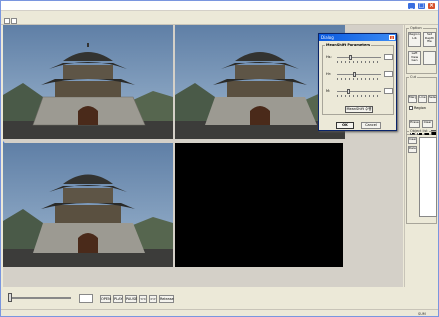  What do you see at coordinates (432, 99) in the screenshot?
I see `select-button: Select` at bounding box center [432, 99].